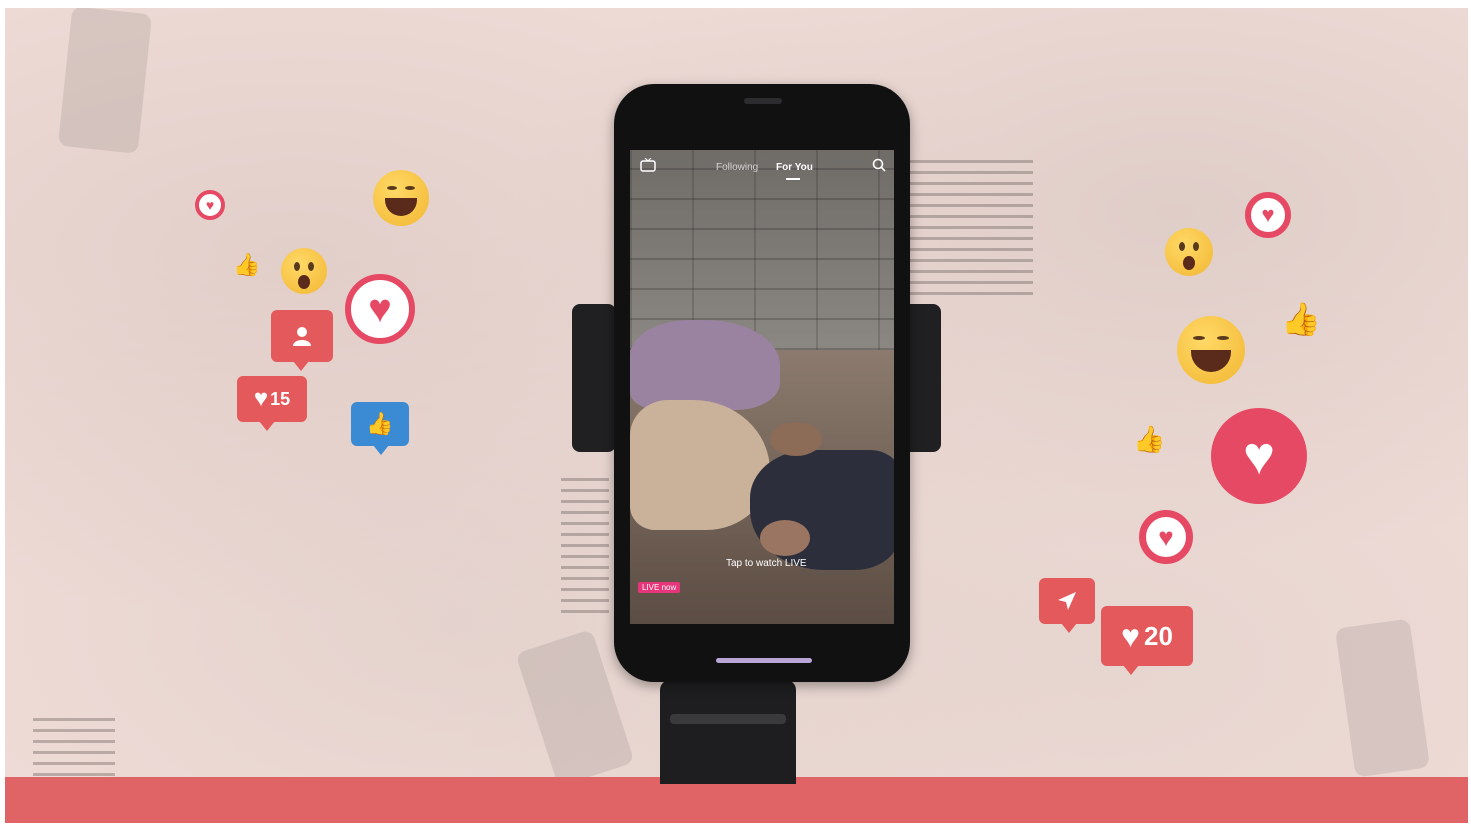  What do you see at coordinates (793, 179) in the screenshot?
I see `active-tab-indicator` at bounding box center [793, 179].